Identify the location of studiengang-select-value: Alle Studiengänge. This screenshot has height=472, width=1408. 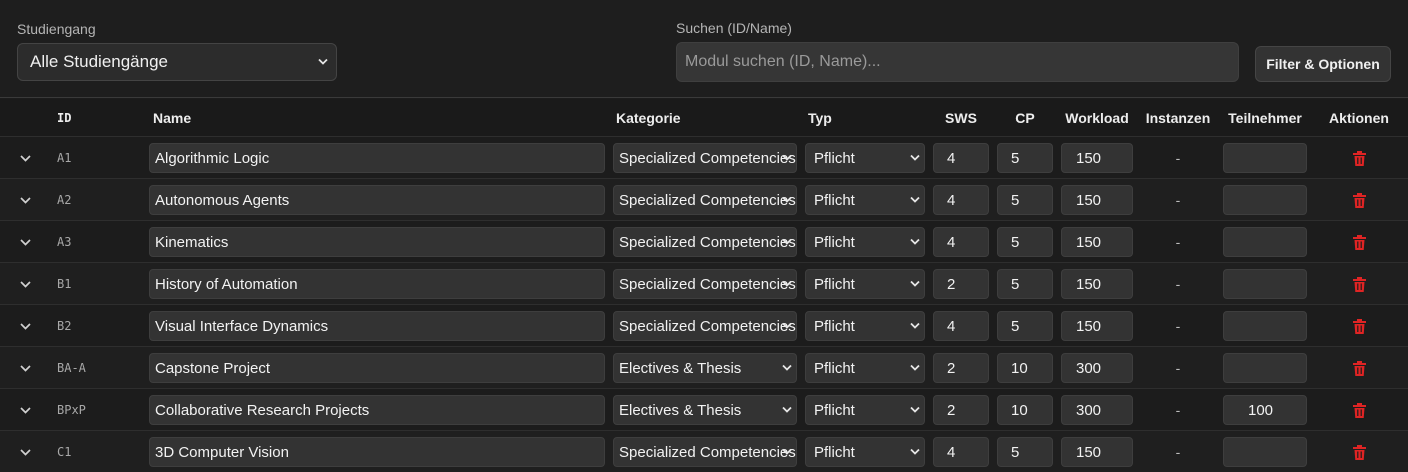
(99, 61).